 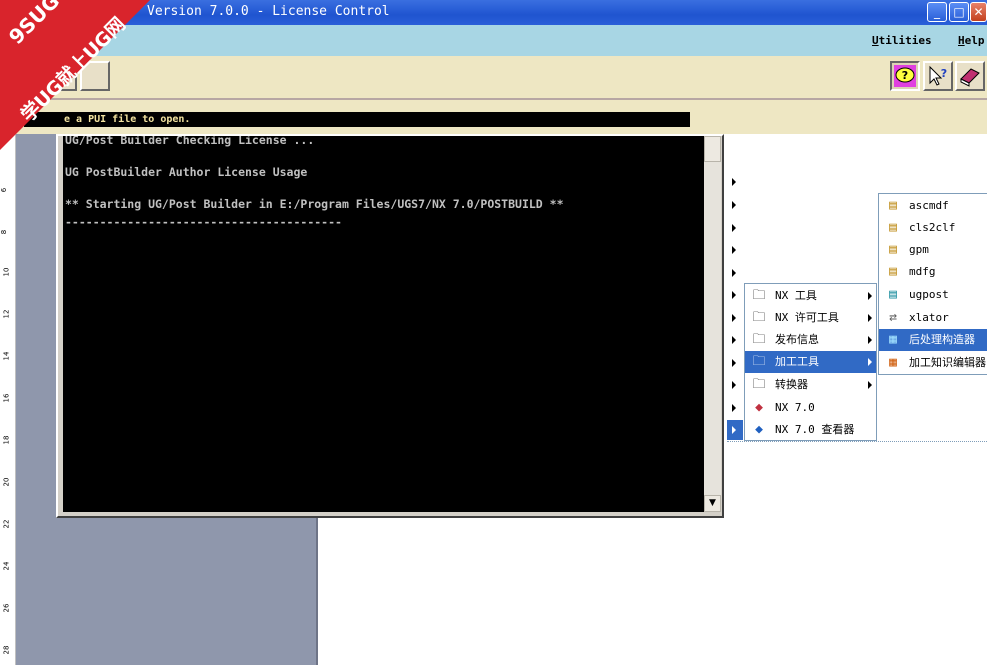 I want to click on window-title: Version 7.0.0 - License Control, so click(x=268, y=11).